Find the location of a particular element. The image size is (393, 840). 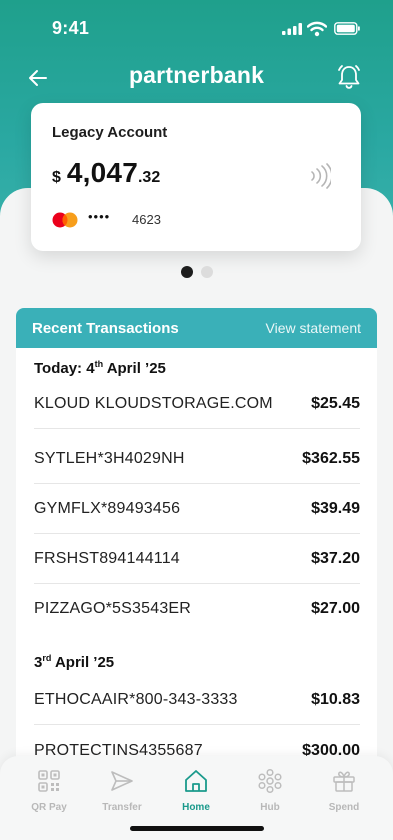

date-ordinal: th is located at coordinates (99, 364).